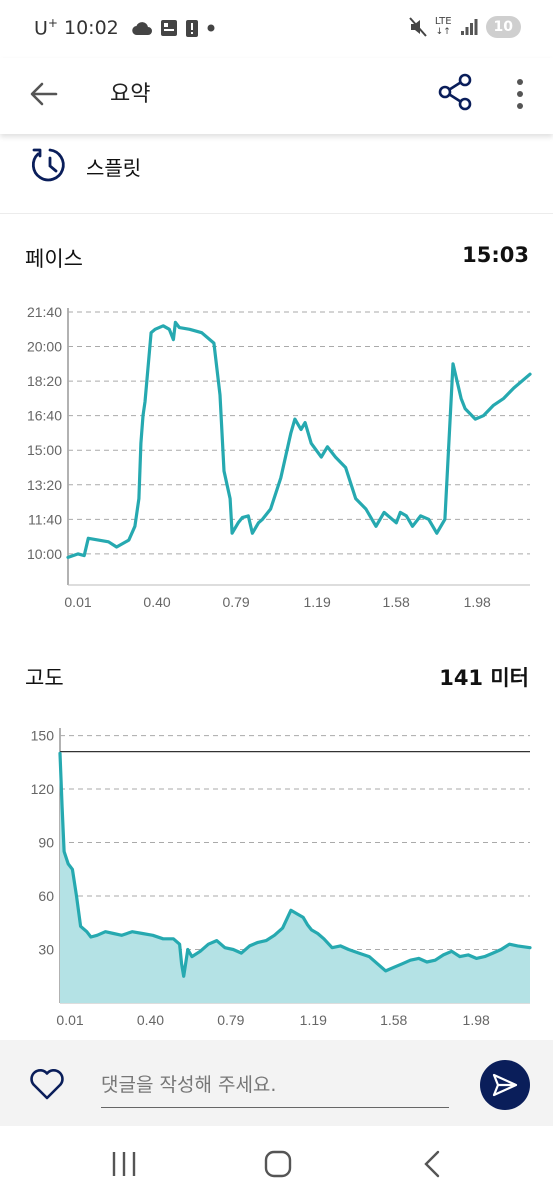 This screenshot has height=1200, width=553. What do you see at coordinates (484, 678) in the screenshot?
I see `elevation-value: 141 미터` at bounding box center [484, 678].